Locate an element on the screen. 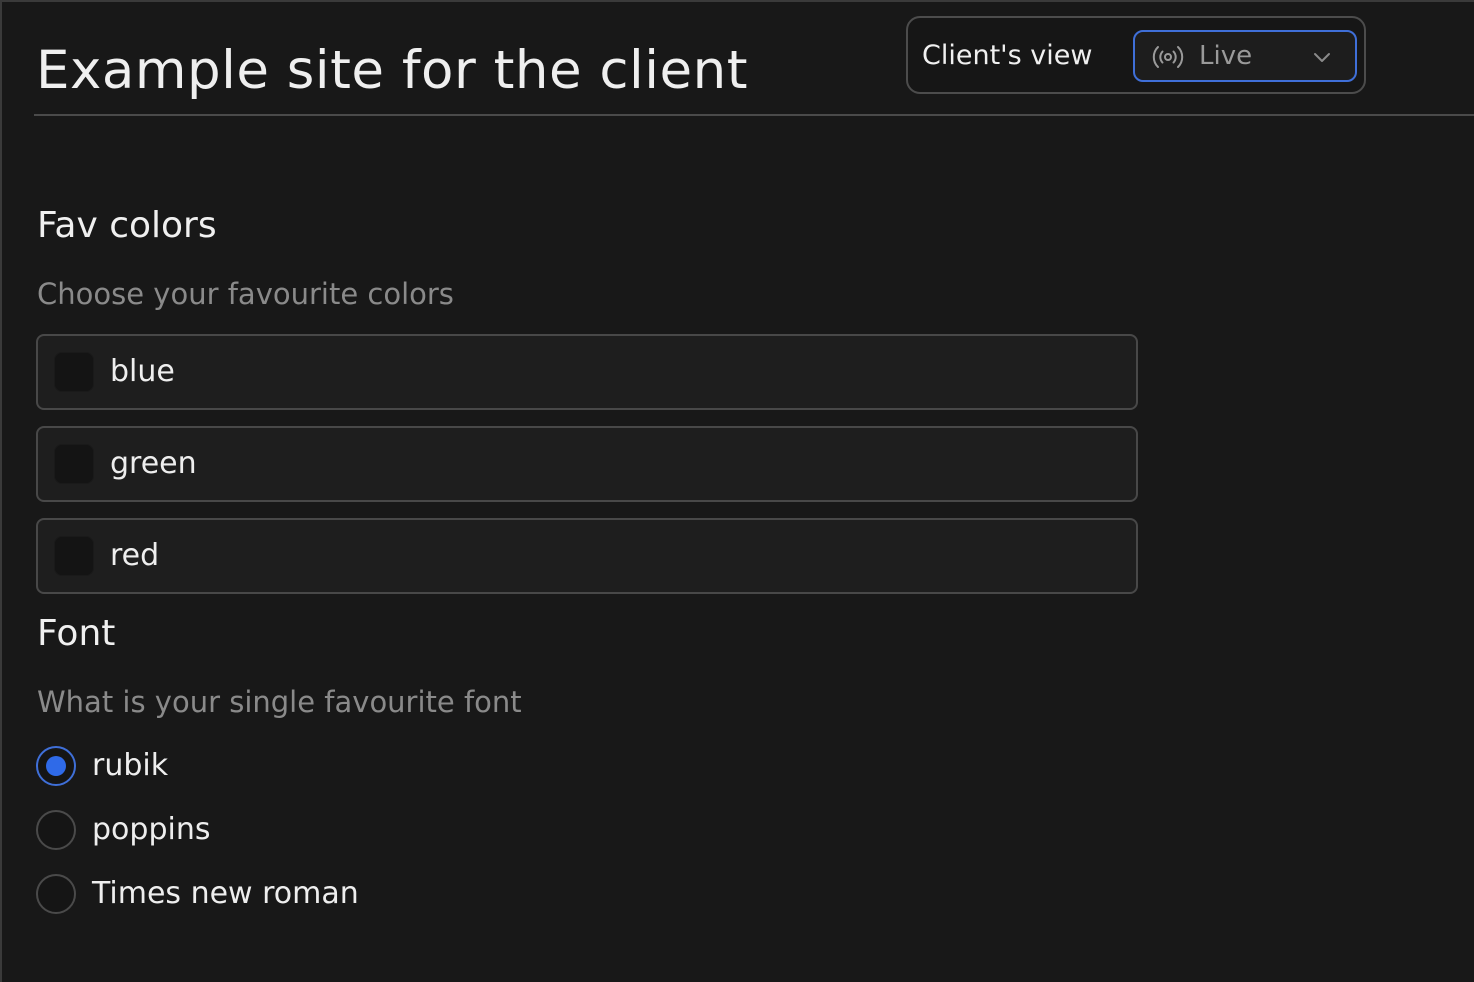 Image resolution: width=1474 pixels, height=982 pixels. checkbox-label: blue is located at coordinates (142, 371).